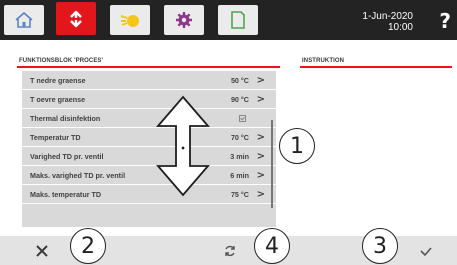  Describe the element at coordinates (88, 246) in the screenshot. I see `callout-2: 2` at that location.